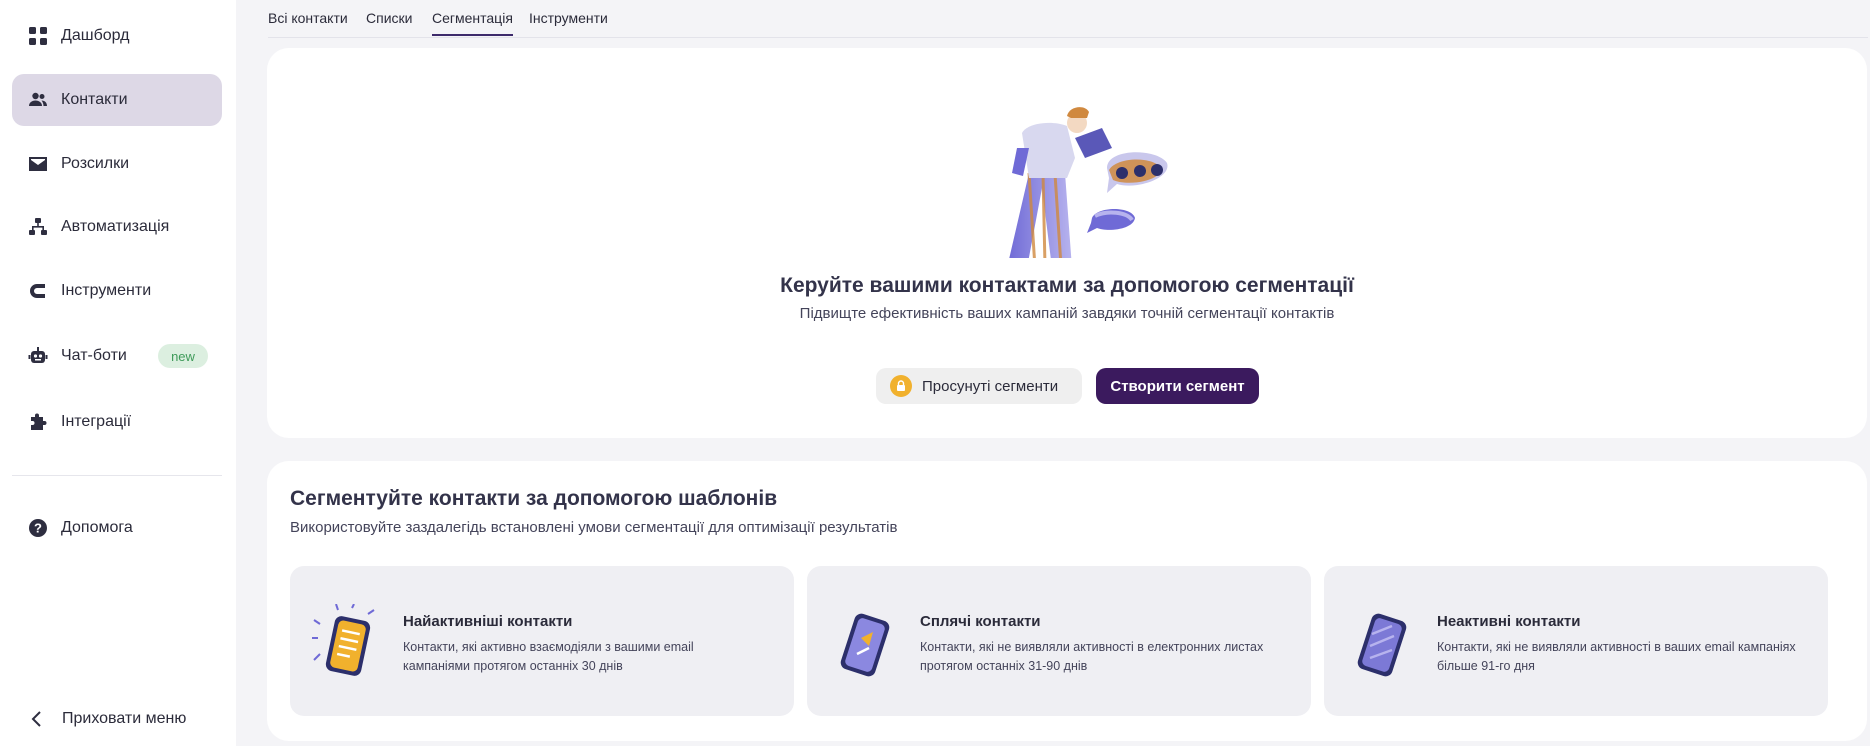  I want to click on advanced-segments-button: Просунуті сегменти, so click(979, 386).